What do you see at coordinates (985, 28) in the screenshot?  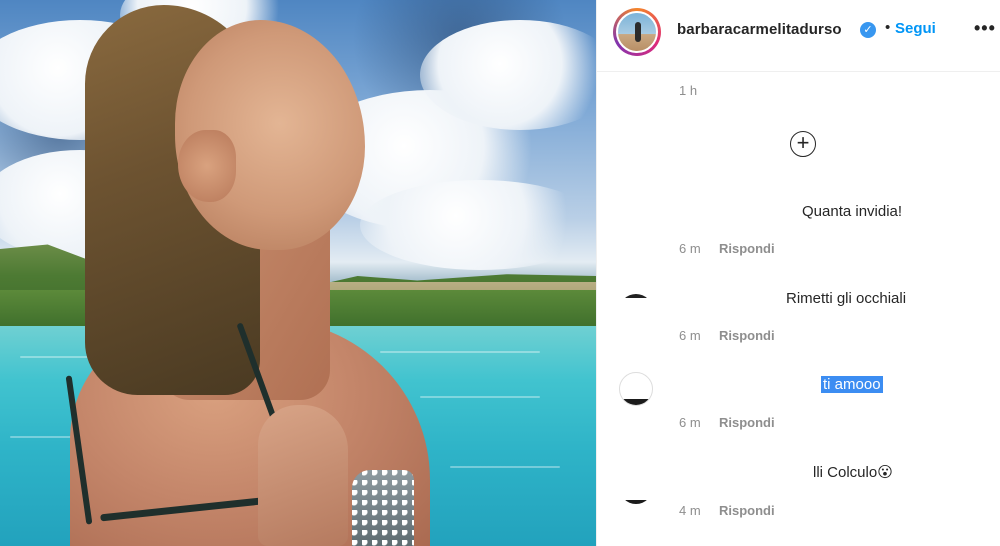 I see `more-options-icon: •••` at bounding box center [985, 28].